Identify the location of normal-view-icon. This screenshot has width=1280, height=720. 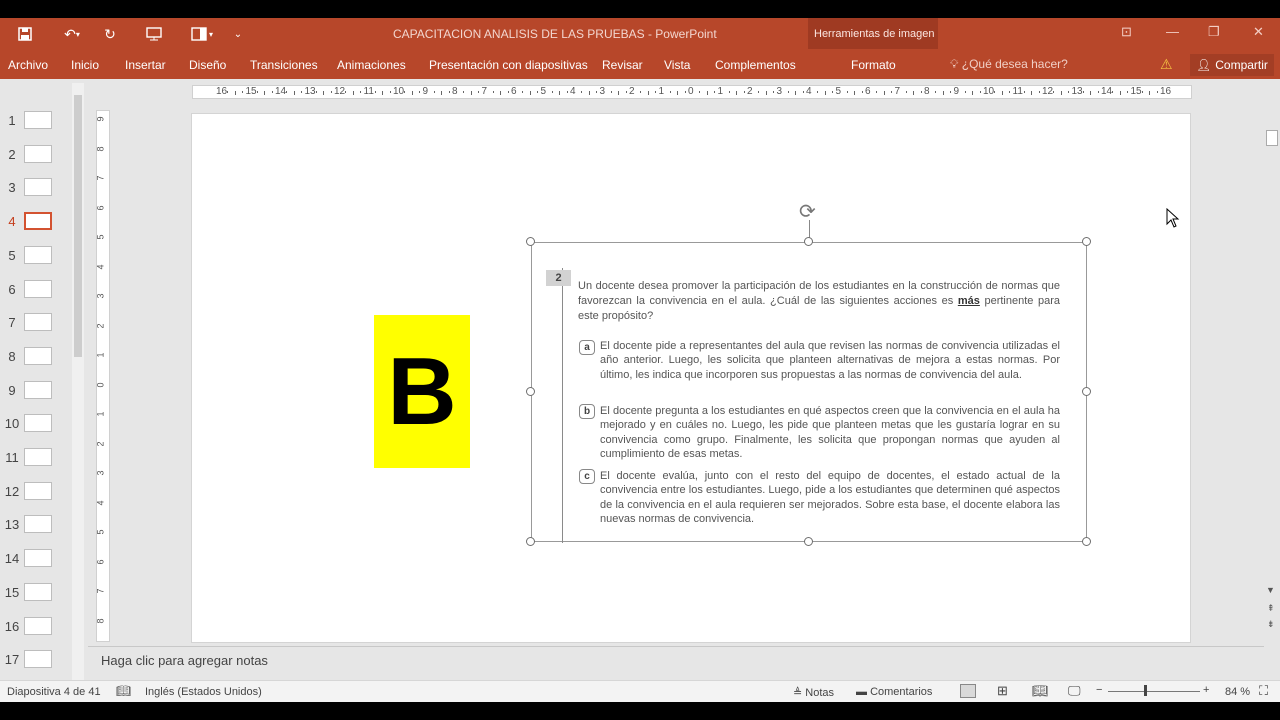
(968, 691).